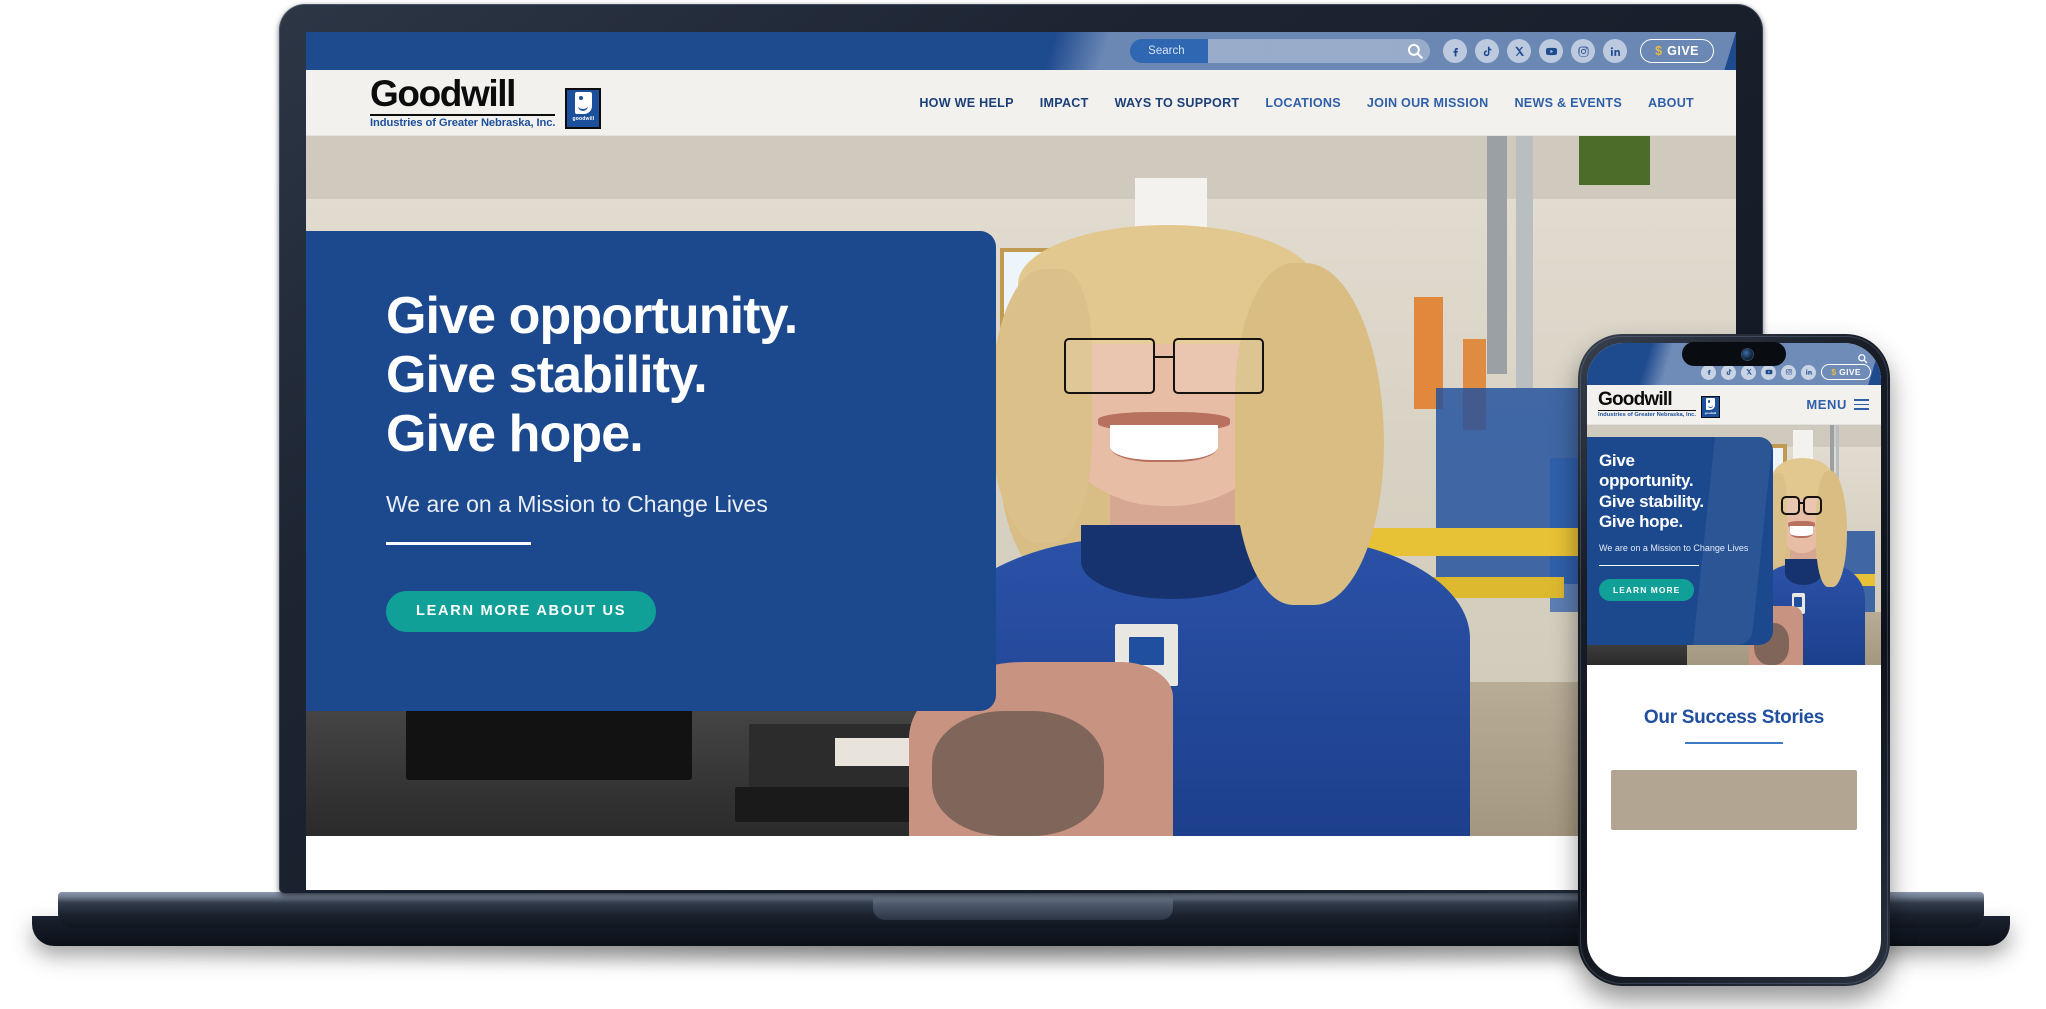 Image resolution: width=2046 pixels, height=1009 pixels. I want to click on phone-hero-divider, so click(1649, 565).